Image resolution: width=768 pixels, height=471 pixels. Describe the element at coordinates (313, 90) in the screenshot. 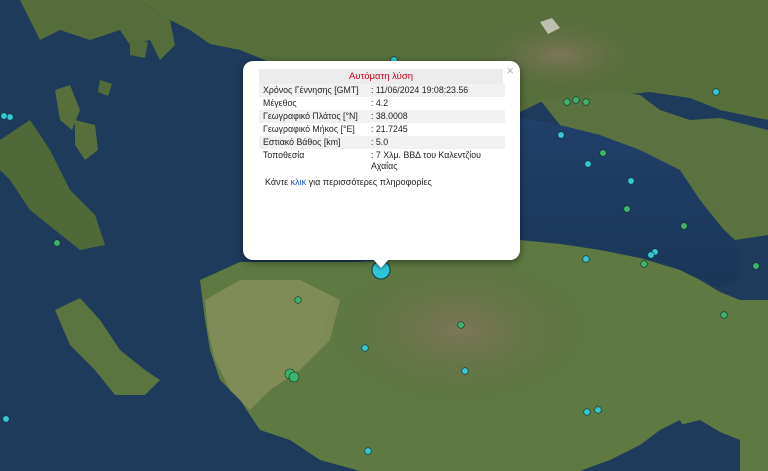

I see `label-origin-time: Χρόνος Γέννησης [GMT]` at that location.